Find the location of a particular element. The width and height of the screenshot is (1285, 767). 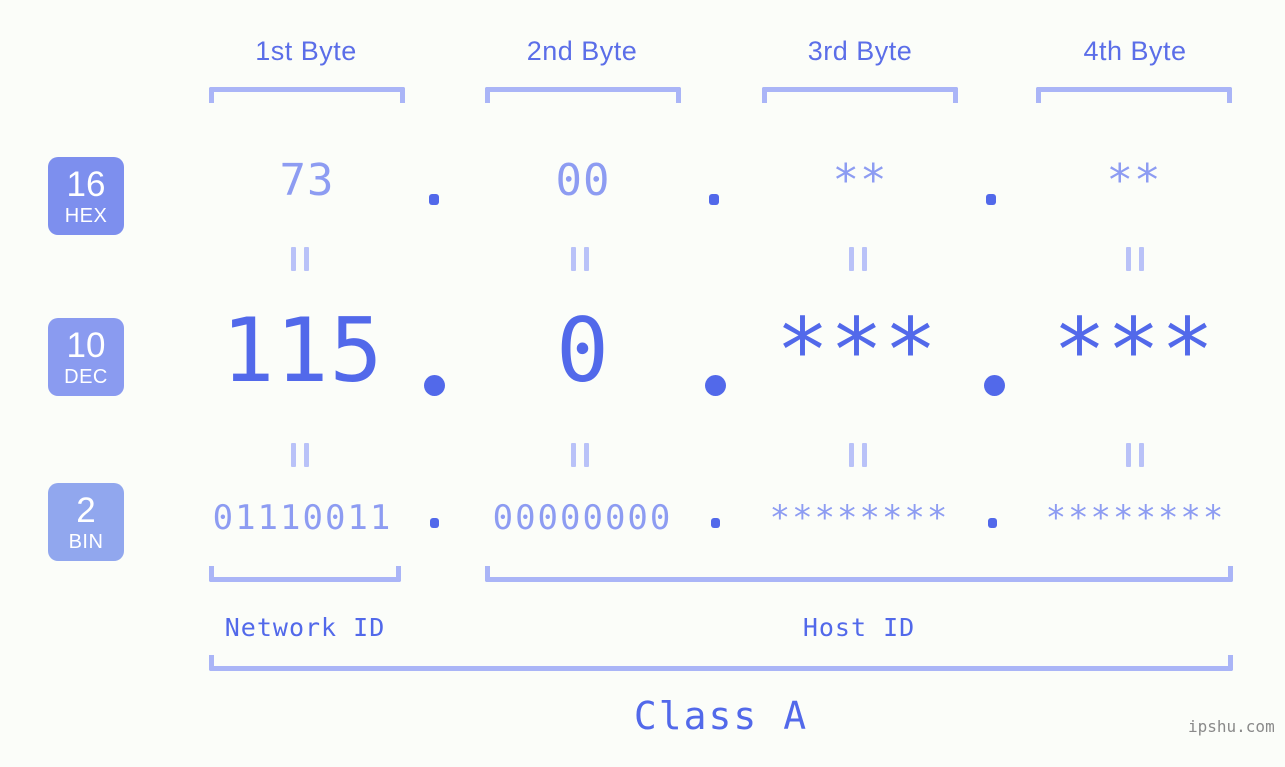

base-badge-dec: 10 DEC is located at coordinates (86, 357).